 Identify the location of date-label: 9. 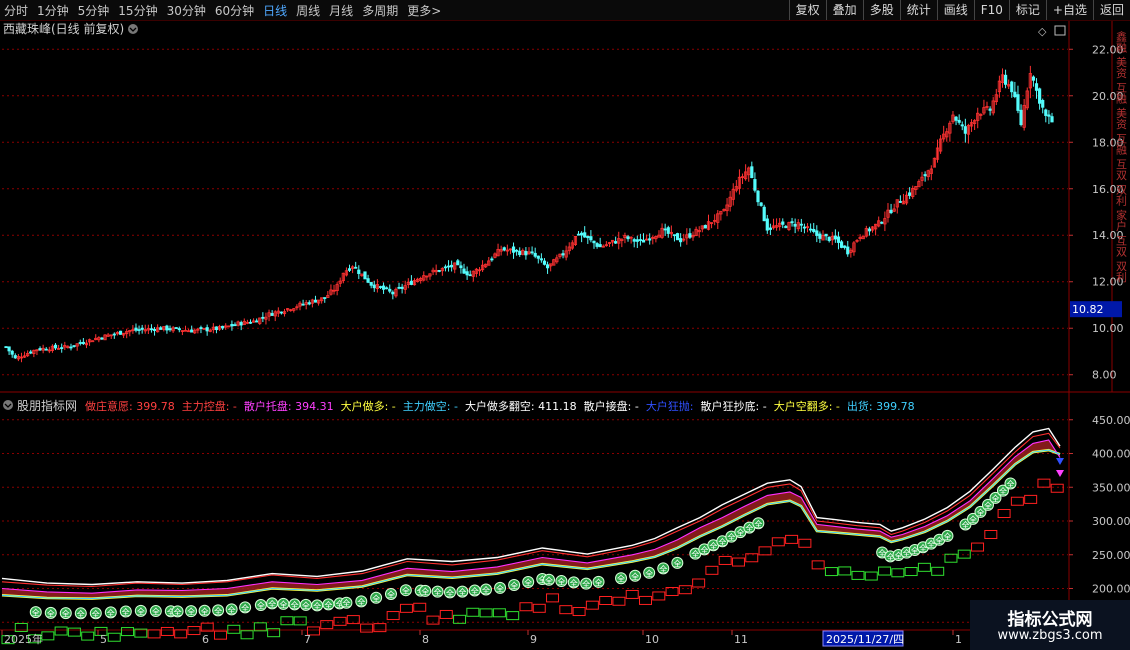
(533, 639).